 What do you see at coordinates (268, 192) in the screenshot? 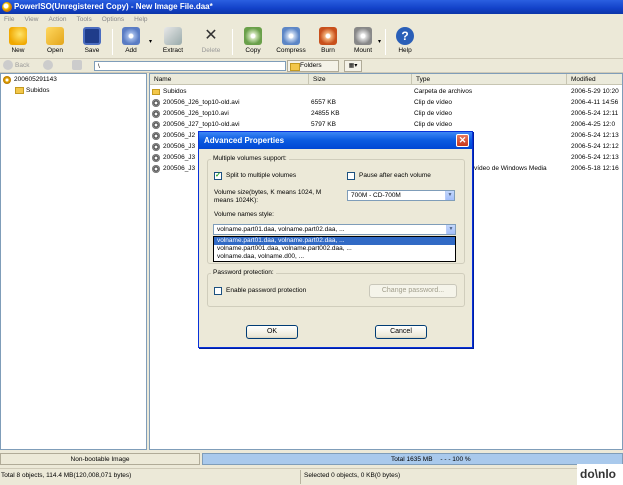
I see `volume-size-label-line1: Volume size(bytes, K means 1024, M` at bounding box center [268, 192].